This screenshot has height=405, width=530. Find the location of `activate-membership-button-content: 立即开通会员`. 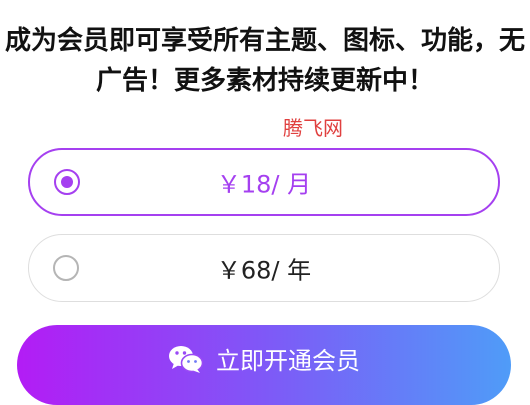

activate-membership-button-content: 立即开通会员 is located at coordinates (264, 358).